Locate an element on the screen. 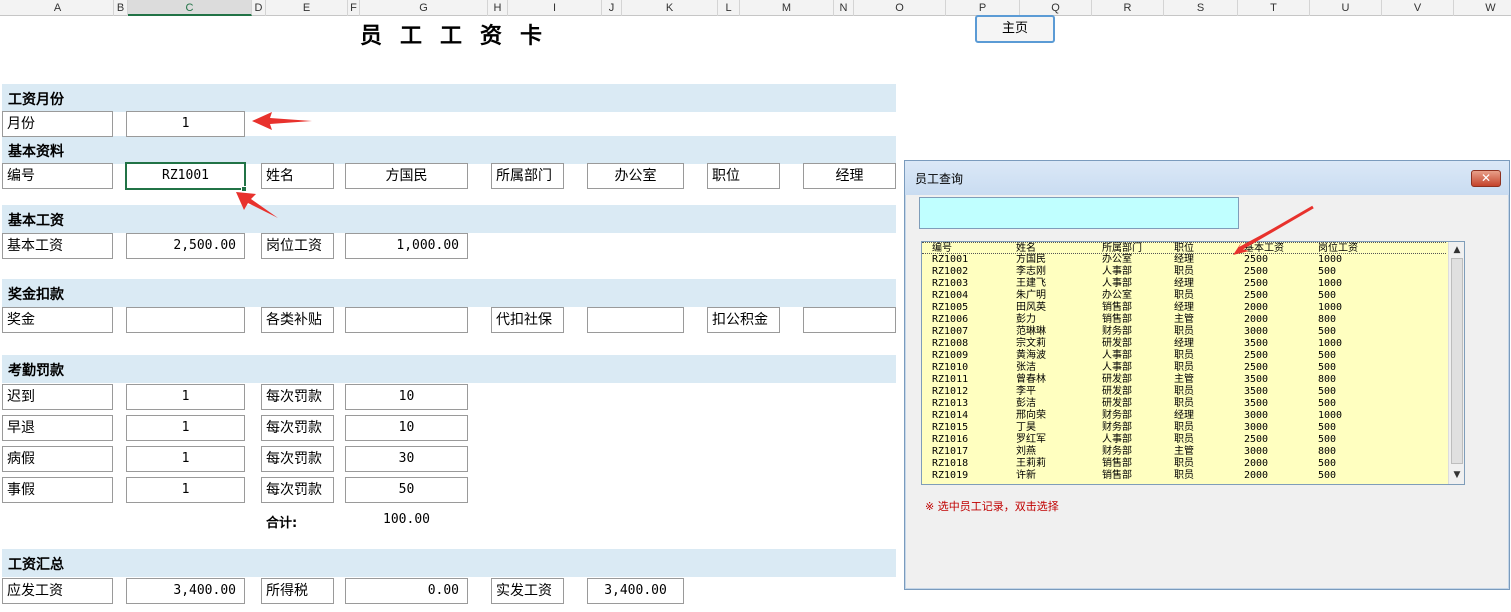 The image size is (1511, 612). column-header-d: D is located at coordinates (259, 8).